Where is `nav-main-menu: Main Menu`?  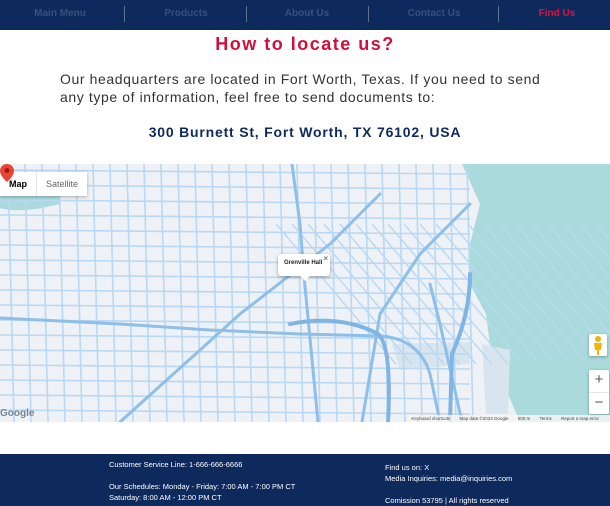
nav-main-menu: Main Menu is located at coordinates (60, 15).